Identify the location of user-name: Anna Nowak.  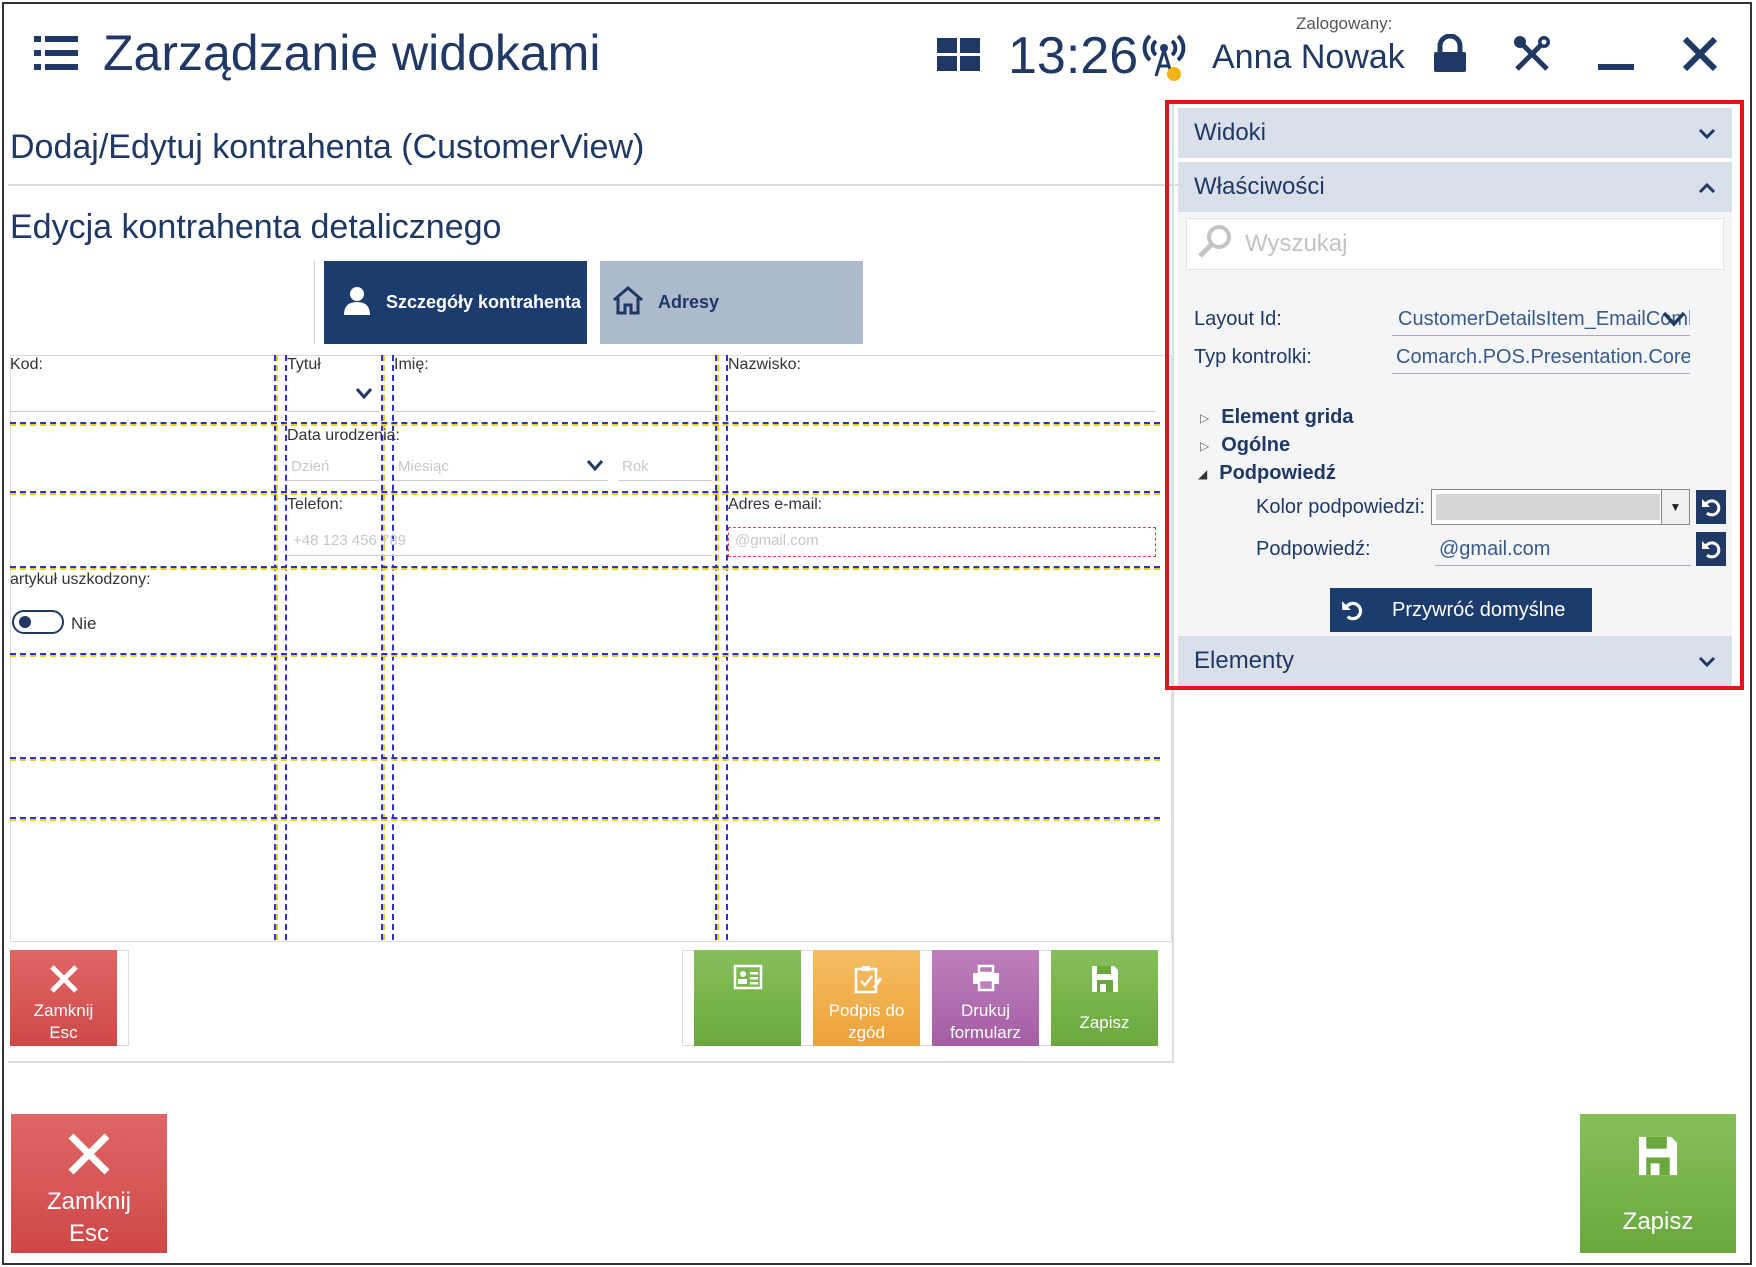
(1308, 57).